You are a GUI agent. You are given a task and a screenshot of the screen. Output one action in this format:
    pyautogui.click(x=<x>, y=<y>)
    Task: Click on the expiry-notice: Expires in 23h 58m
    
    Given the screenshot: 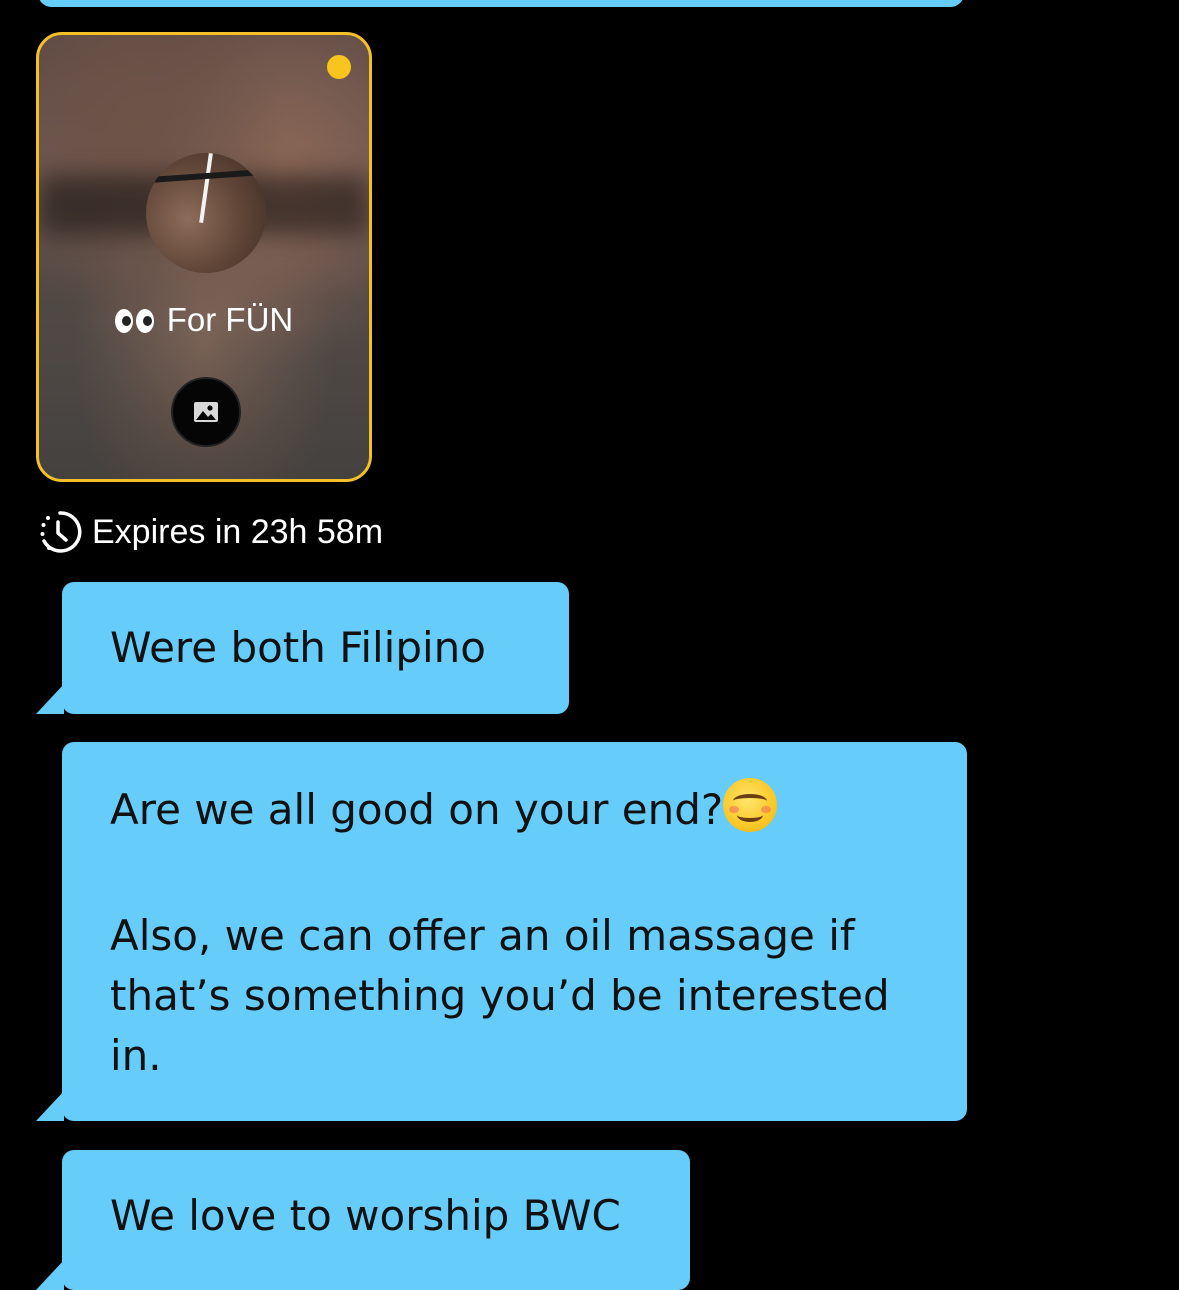 What is the action you would take?
    pyautogui.click(x=210, y=532)
    